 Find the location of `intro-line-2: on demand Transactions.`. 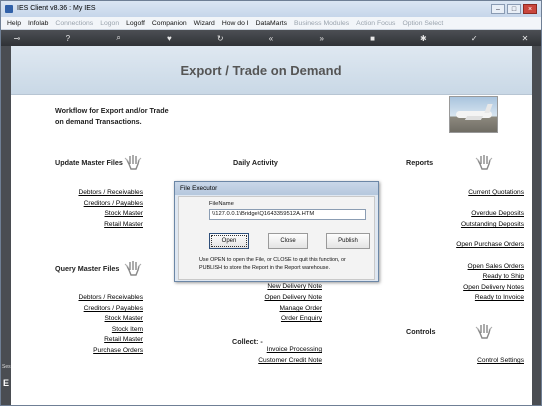

intro-line-2: on demand Transactions. is located at coordinates (98, 121).